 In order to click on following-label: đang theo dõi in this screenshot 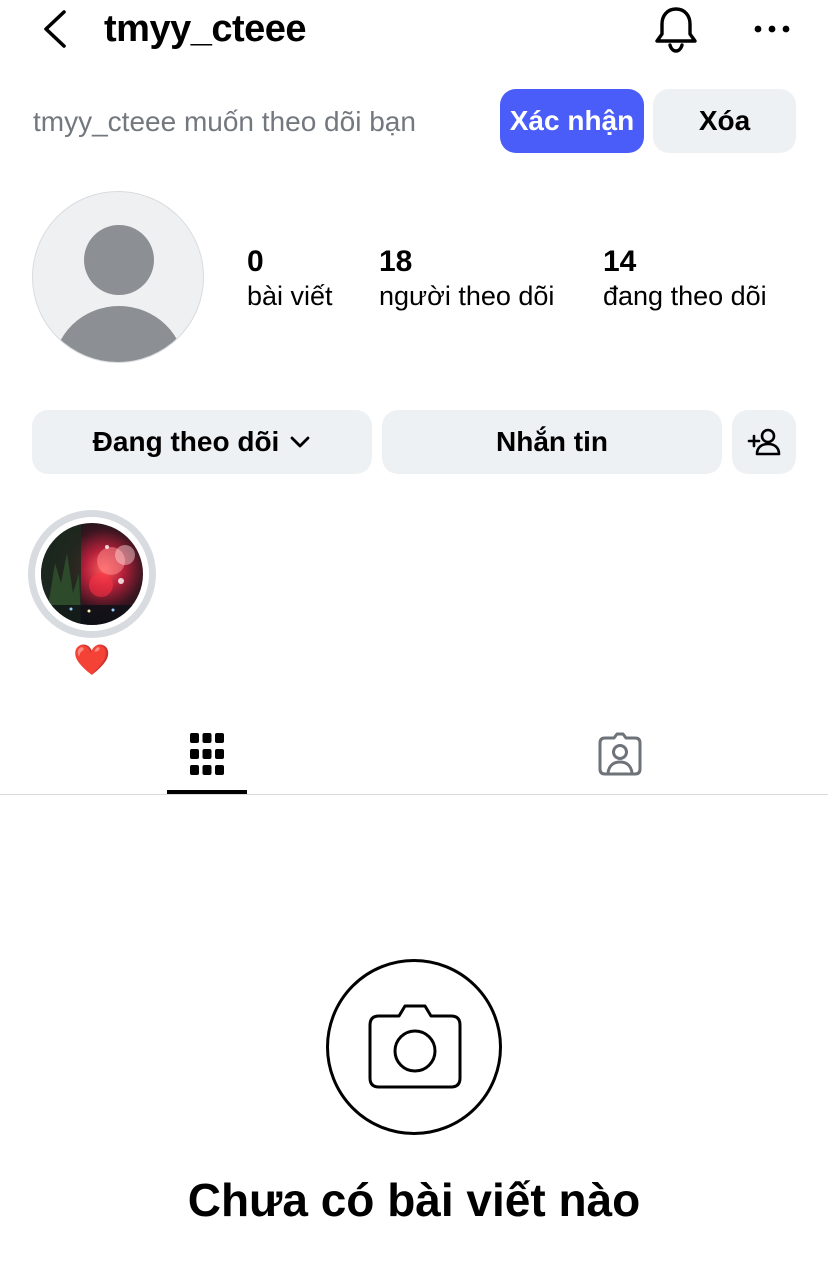, I will do `click(685, 296)`.